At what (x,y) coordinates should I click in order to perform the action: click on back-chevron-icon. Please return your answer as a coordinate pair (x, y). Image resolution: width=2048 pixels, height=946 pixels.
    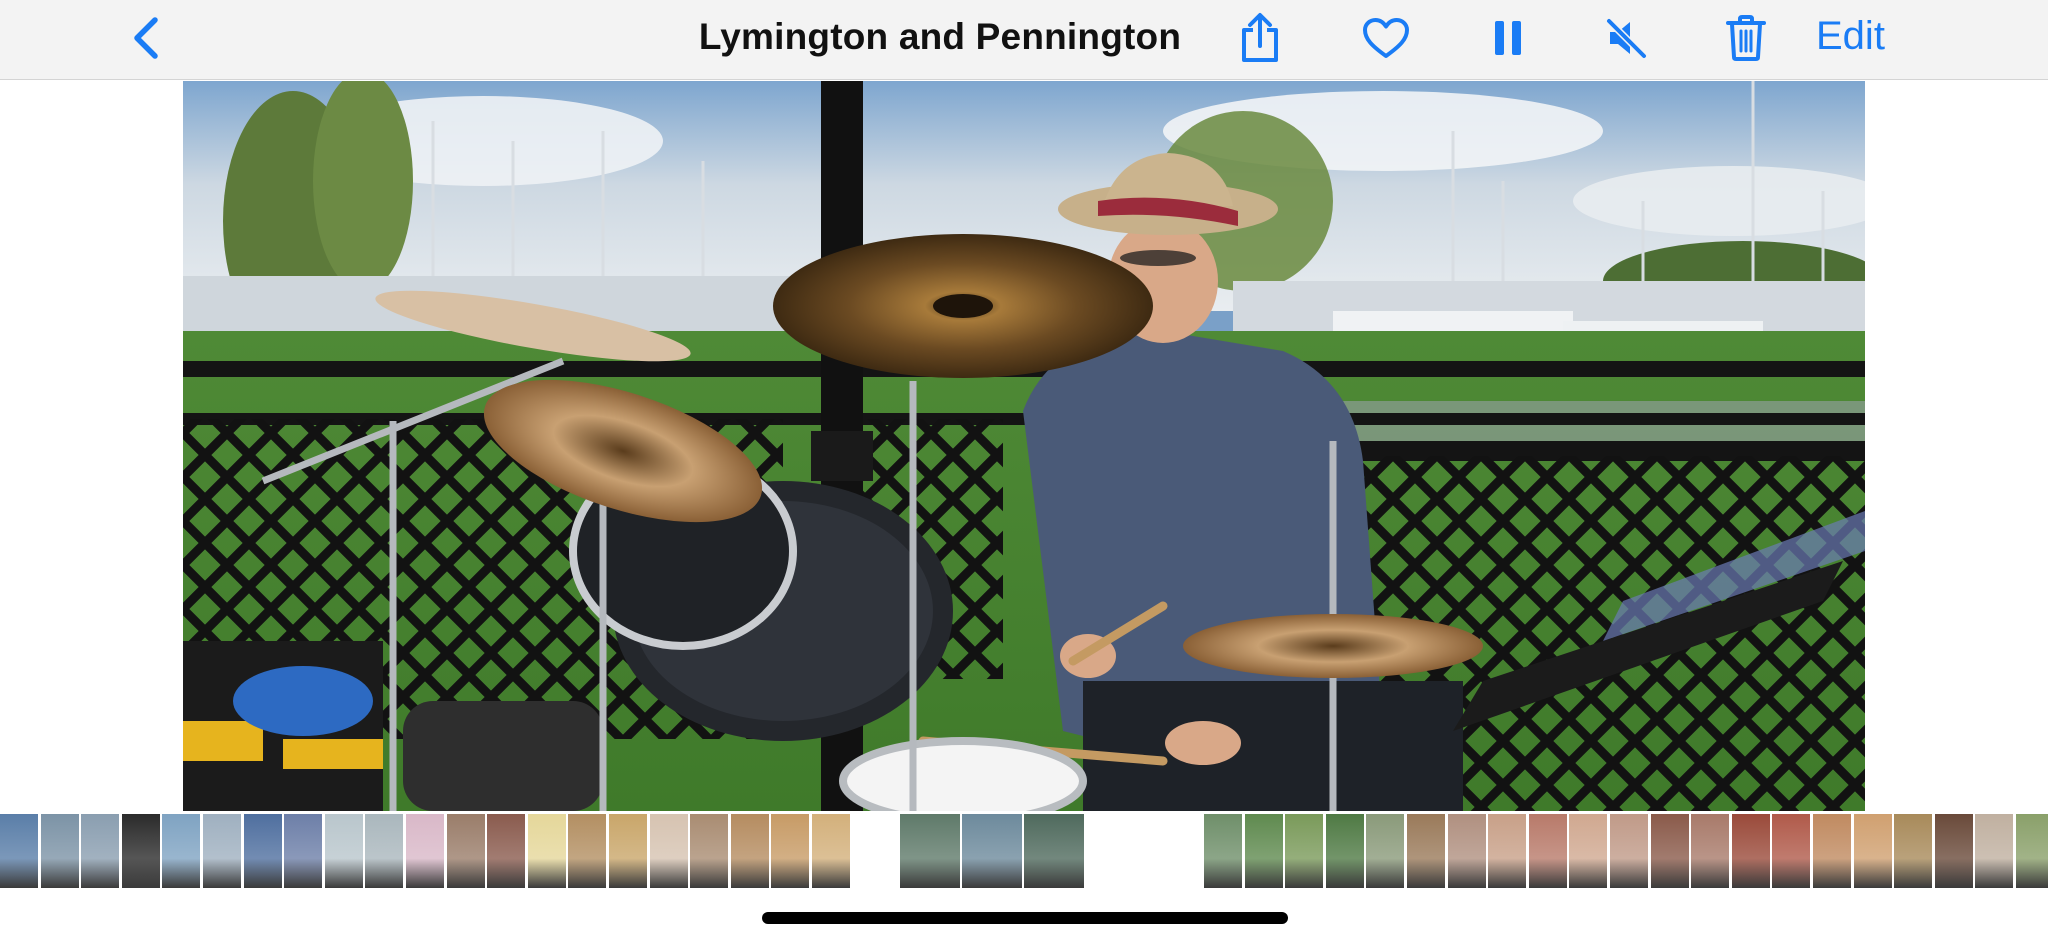
    Looking at the image, I should click on (146, 38).